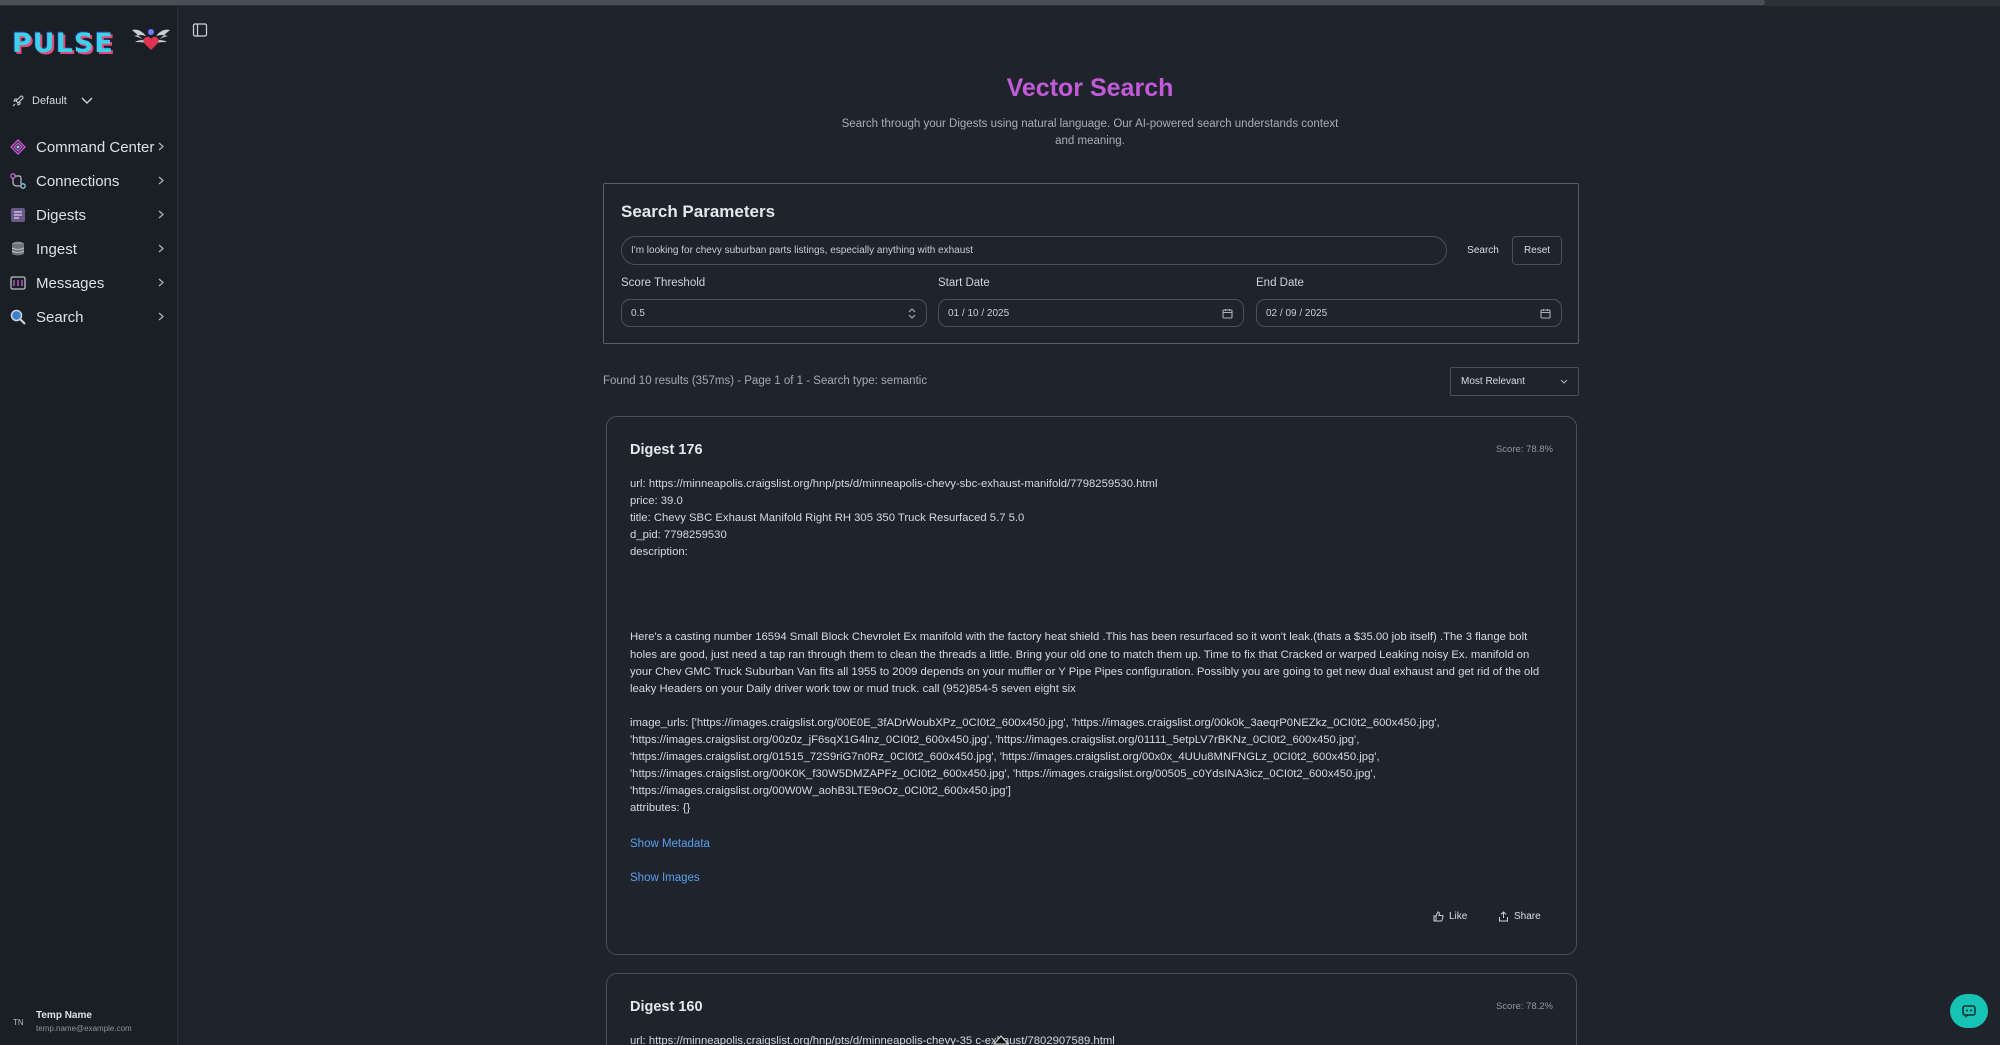 This screenshot has height=1045, width=2000. Describe the element at coordinates (1280, 283) in the screenshot. I see `end-date-label: End Date` at that location.